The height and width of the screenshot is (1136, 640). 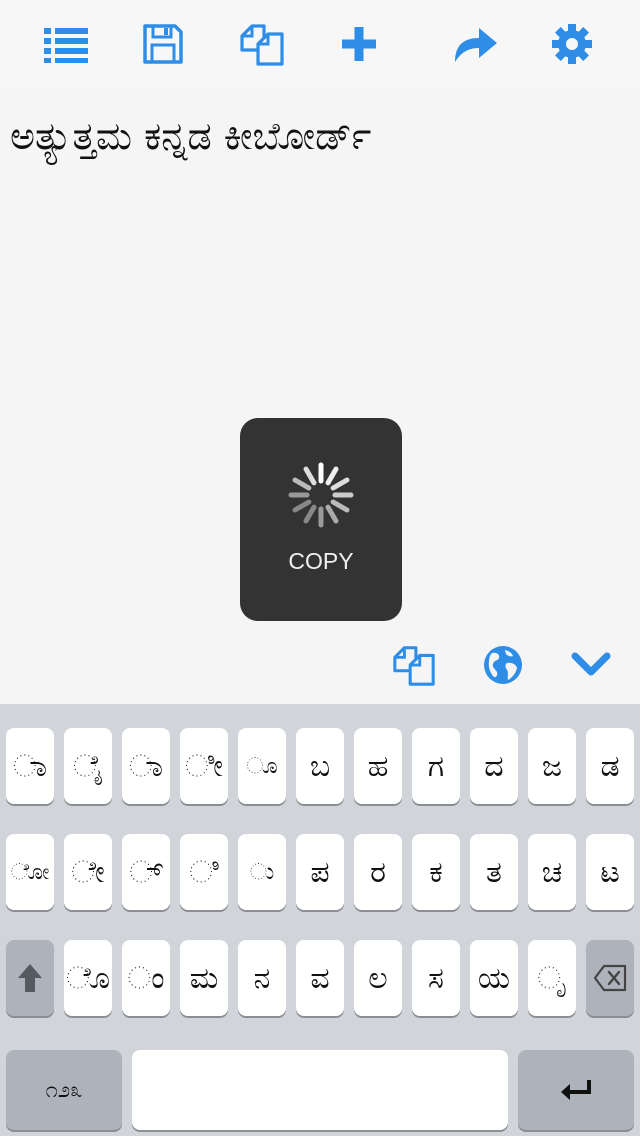 What do you see at coordinates (321, 495) in the screenshot?
I see `loading-spinner-icon` at bounding box center [321, 495].